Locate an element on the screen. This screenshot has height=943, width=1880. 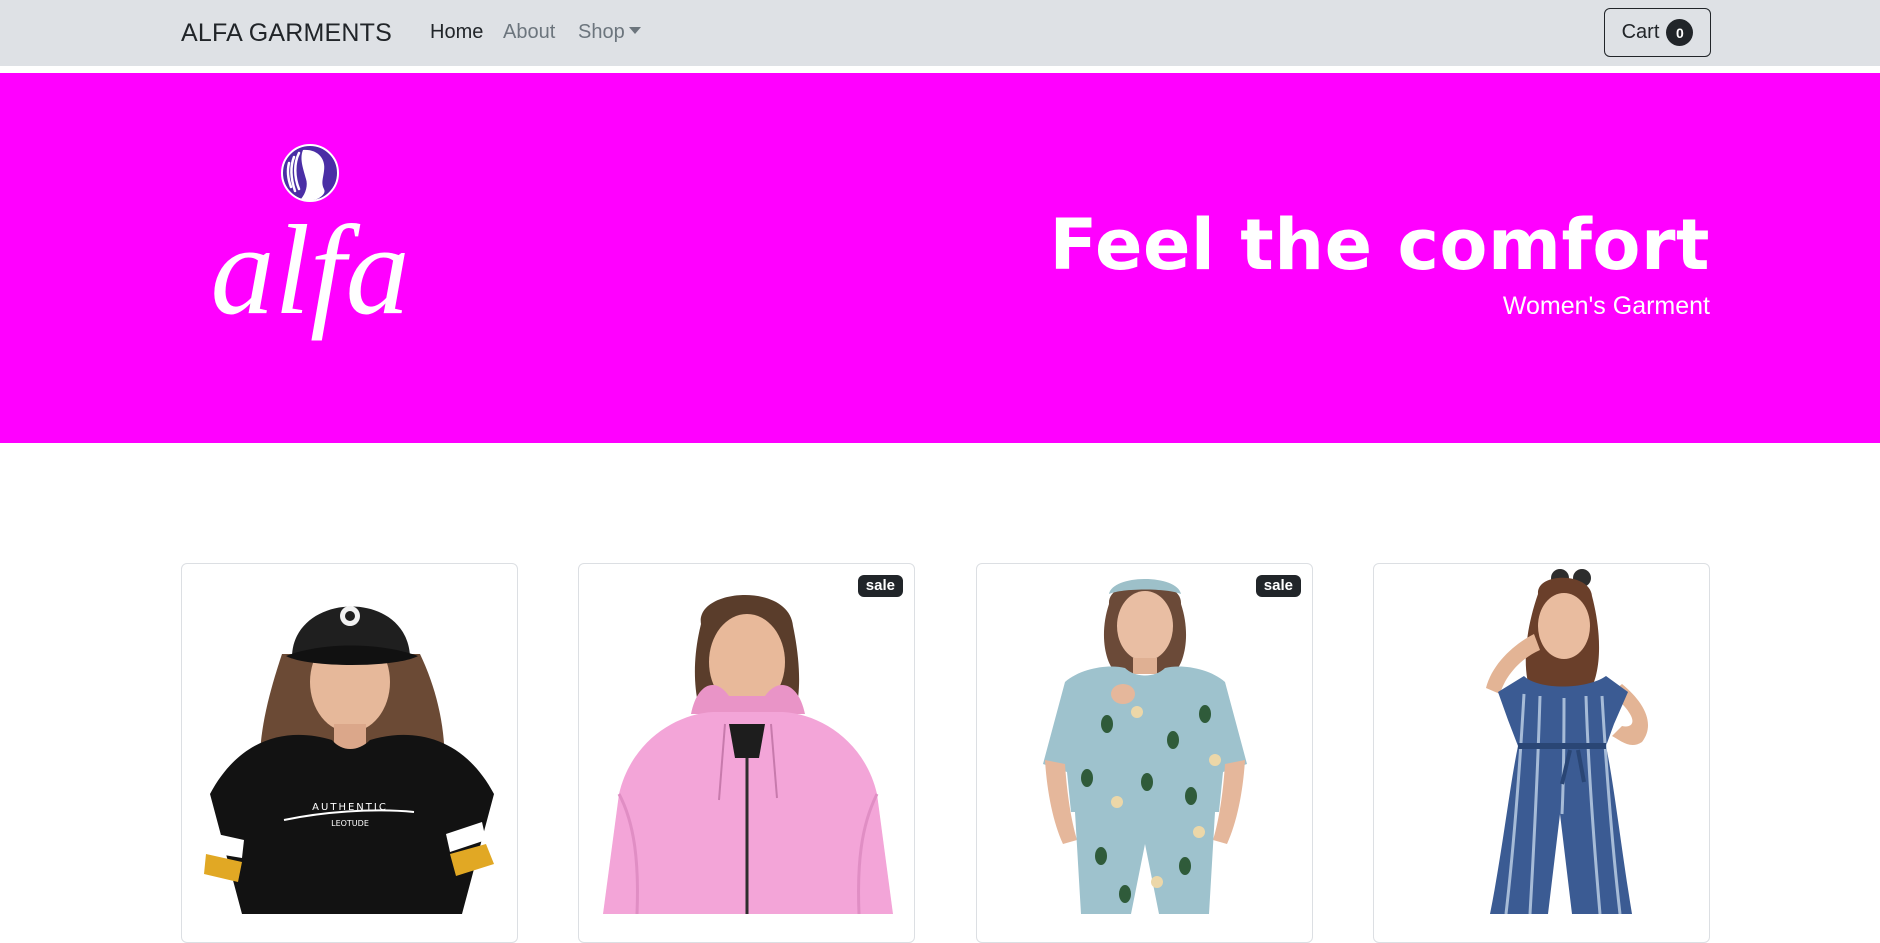
alfa-logo: alfa is located at coordinates (310, 242).